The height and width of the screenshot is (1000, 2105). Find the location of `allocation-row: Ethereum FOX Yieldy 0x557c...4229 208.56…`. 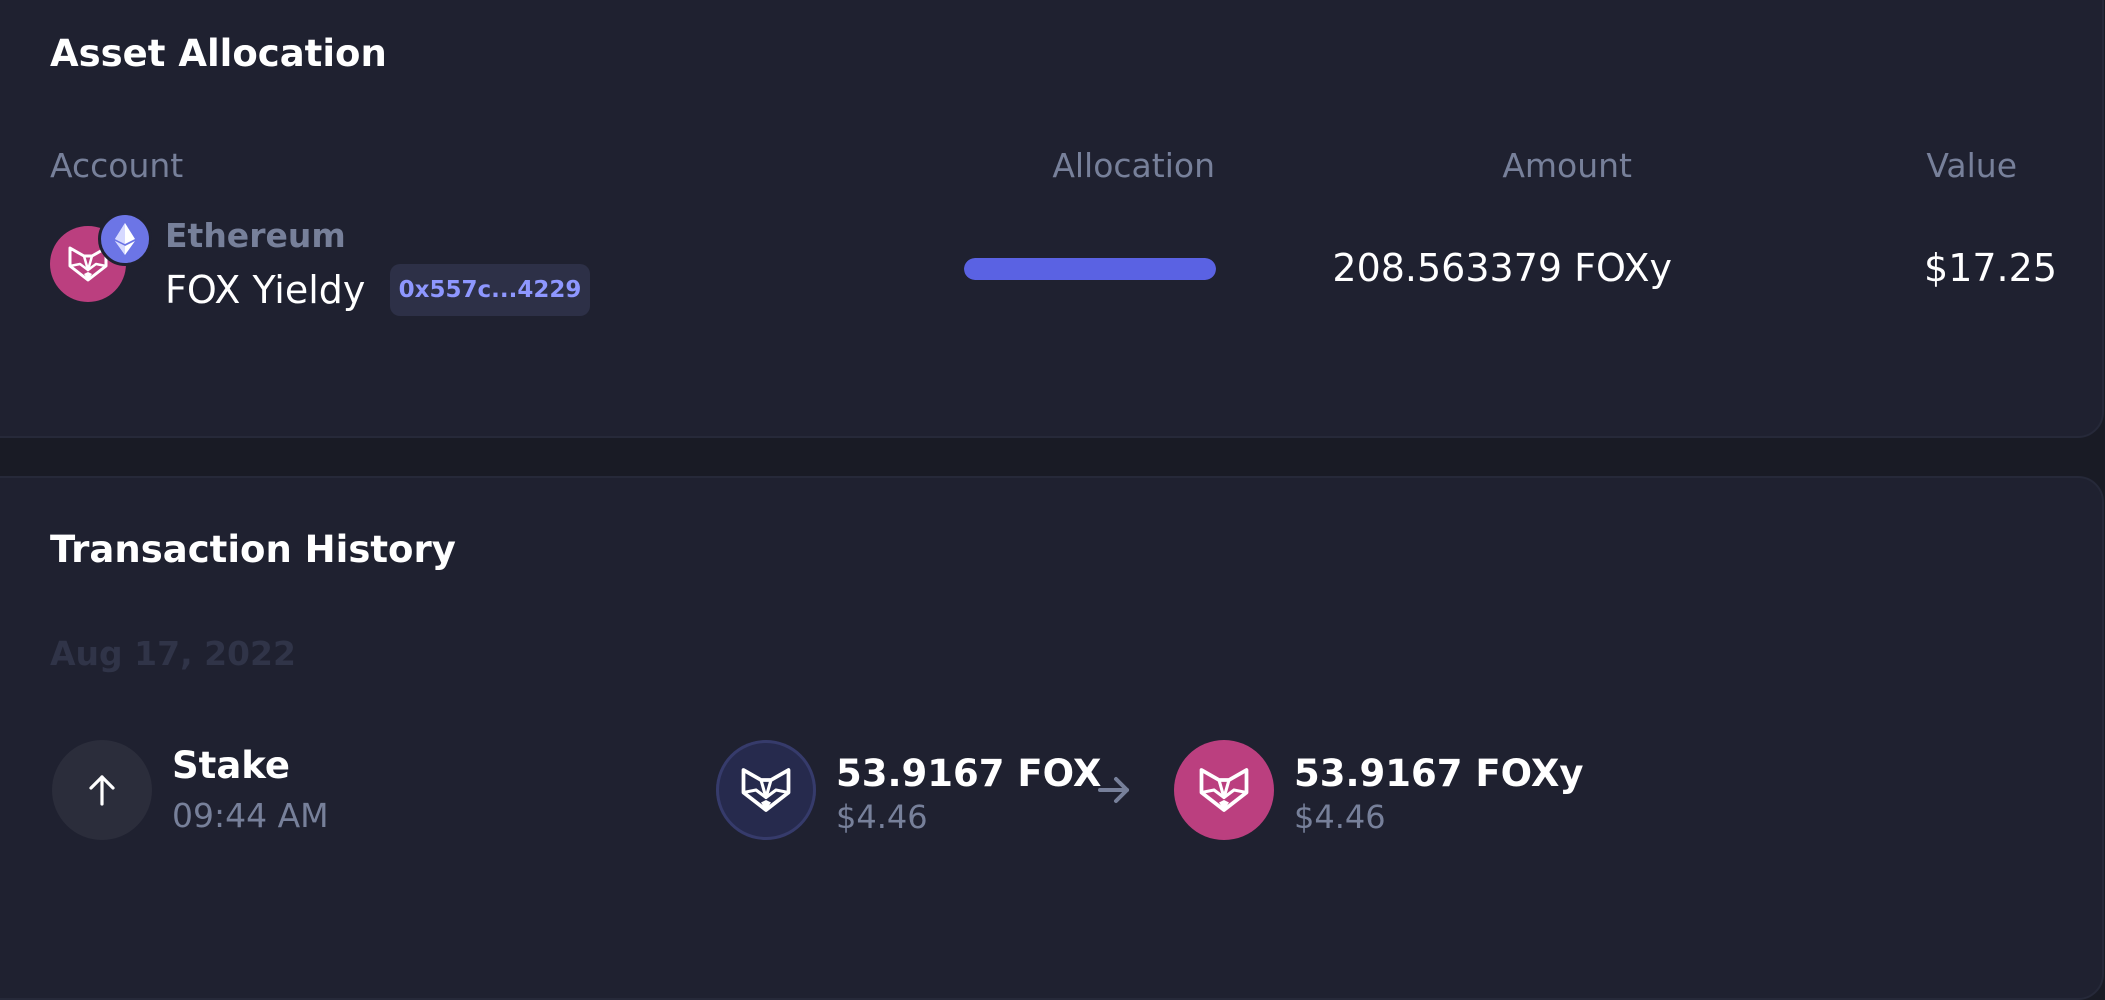

allocation-row: Ethereum FOX Yieldy 0x557c...4229 208.56… is located at coordinates (1034, 268).